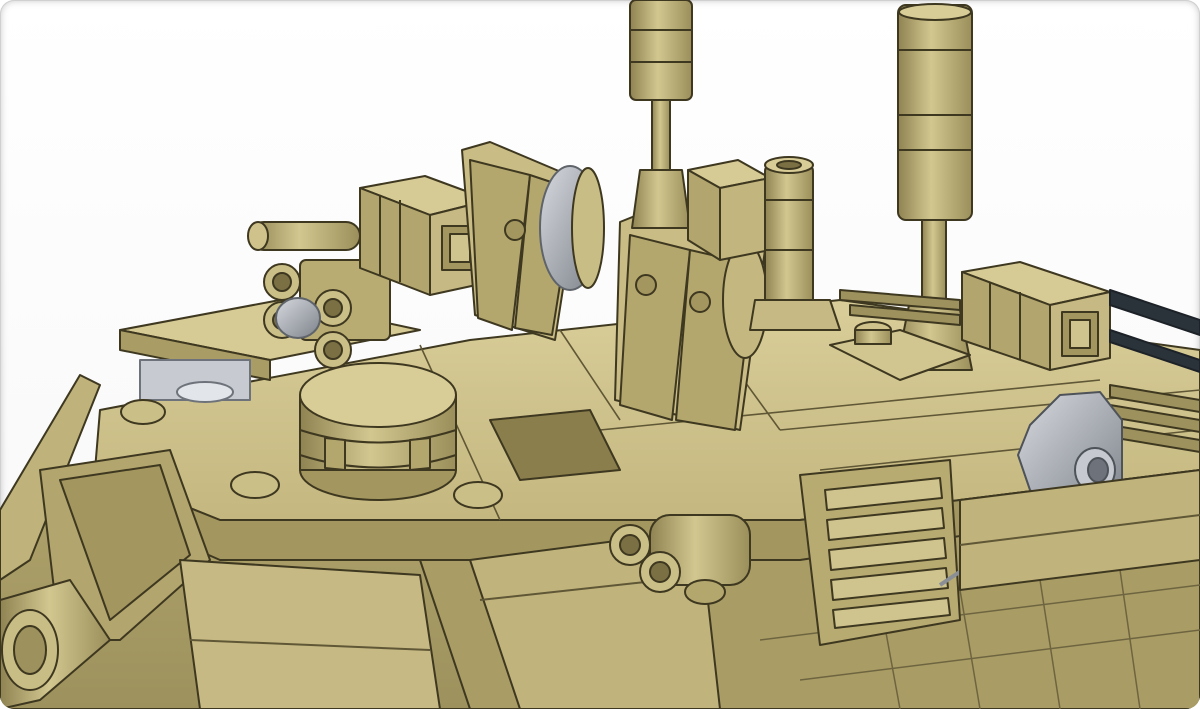  I want to click on rear-box-center, so click(729, 210).